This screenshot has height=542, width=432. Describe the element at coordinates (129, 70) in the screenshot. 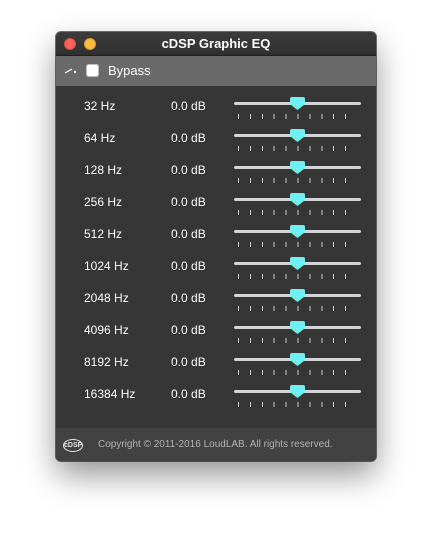

I see `bypass-label: Bypass` at that location.